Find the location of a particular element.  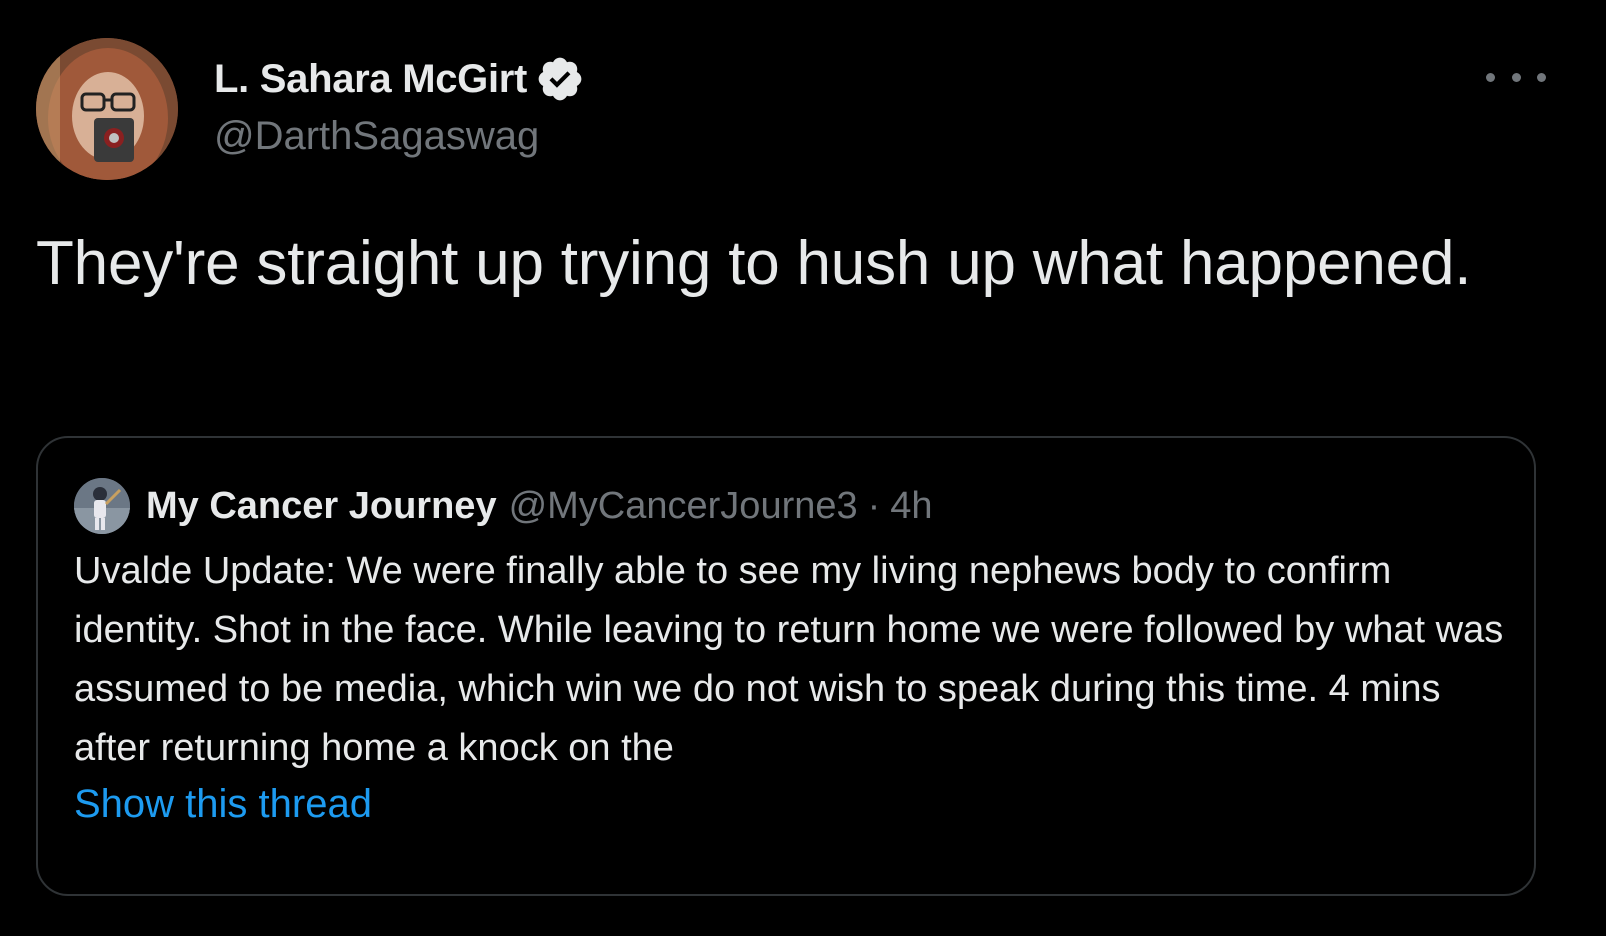

author-name: L. Sahara McGirt is located at coordinates (370, 79).